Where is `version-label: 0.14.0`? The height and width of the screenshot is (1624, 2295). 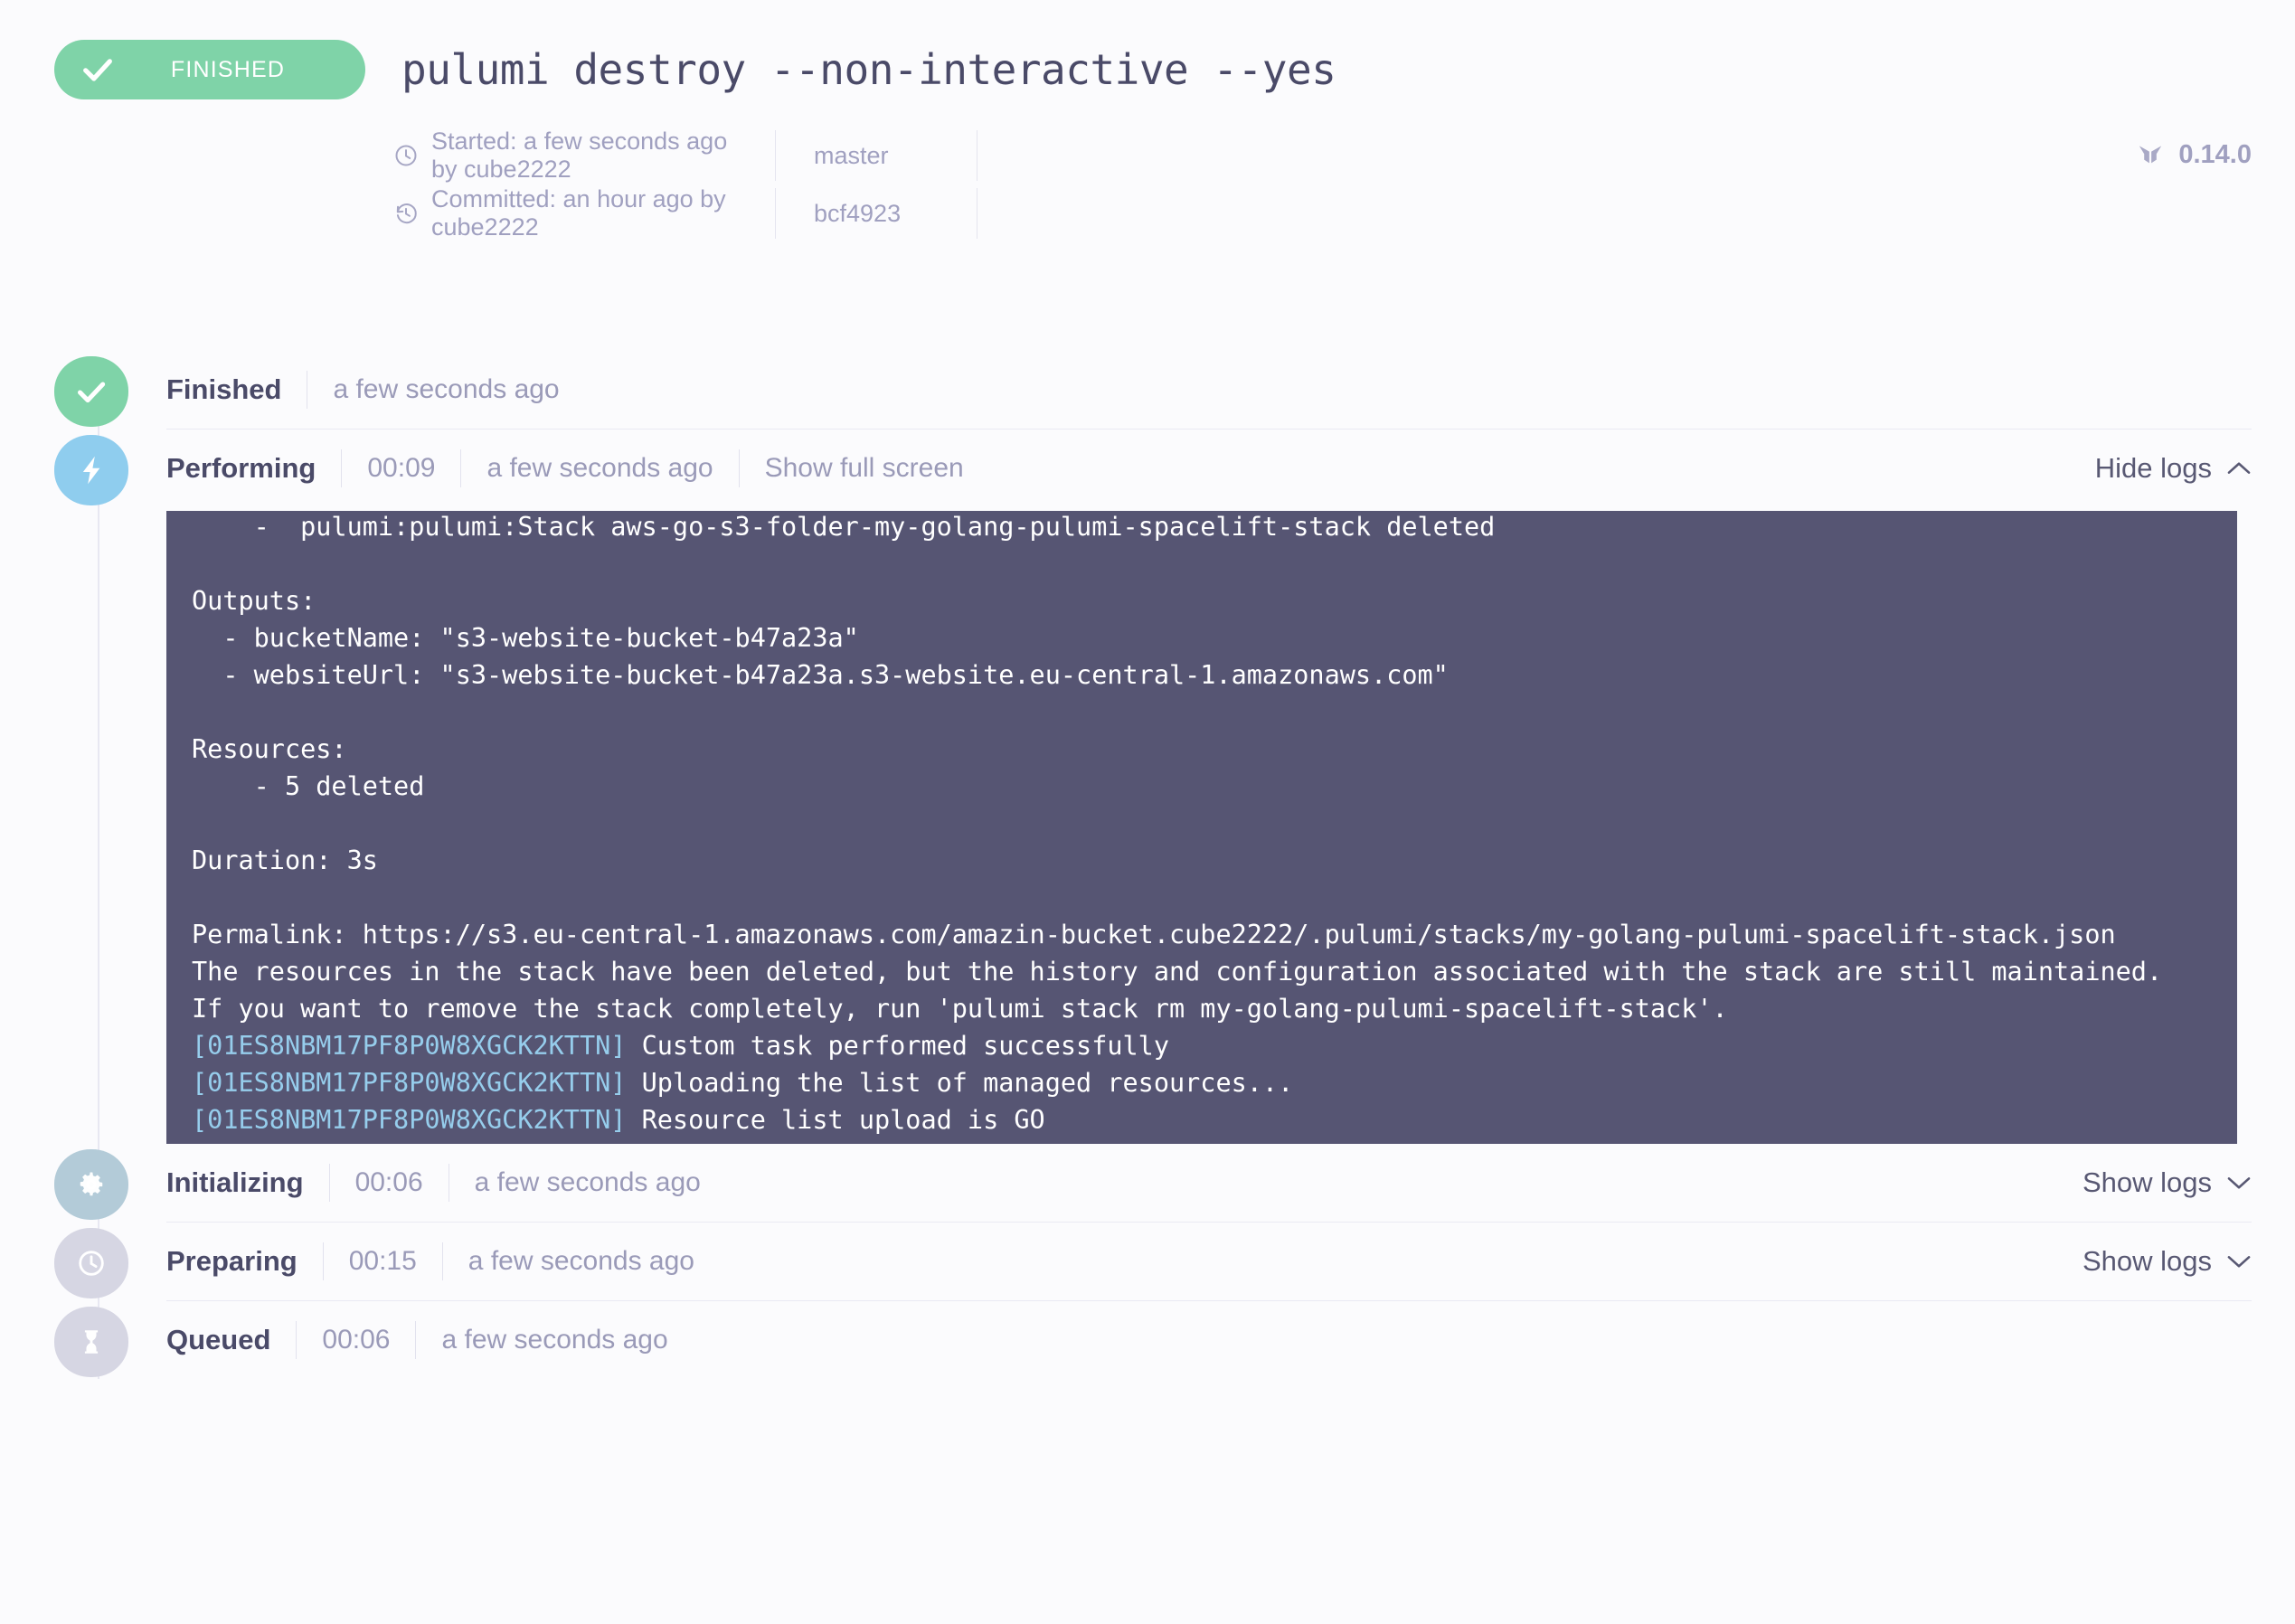 version-label: 0.14.0 is located at coordinates (2215, 154).